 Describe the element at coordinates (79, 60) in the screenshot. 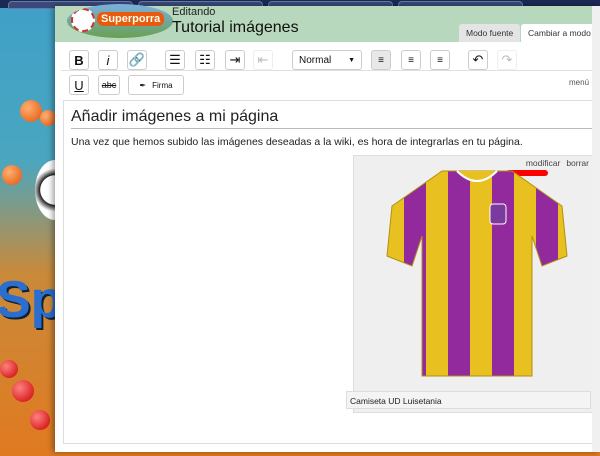

I see `bold-button: B` at that location.